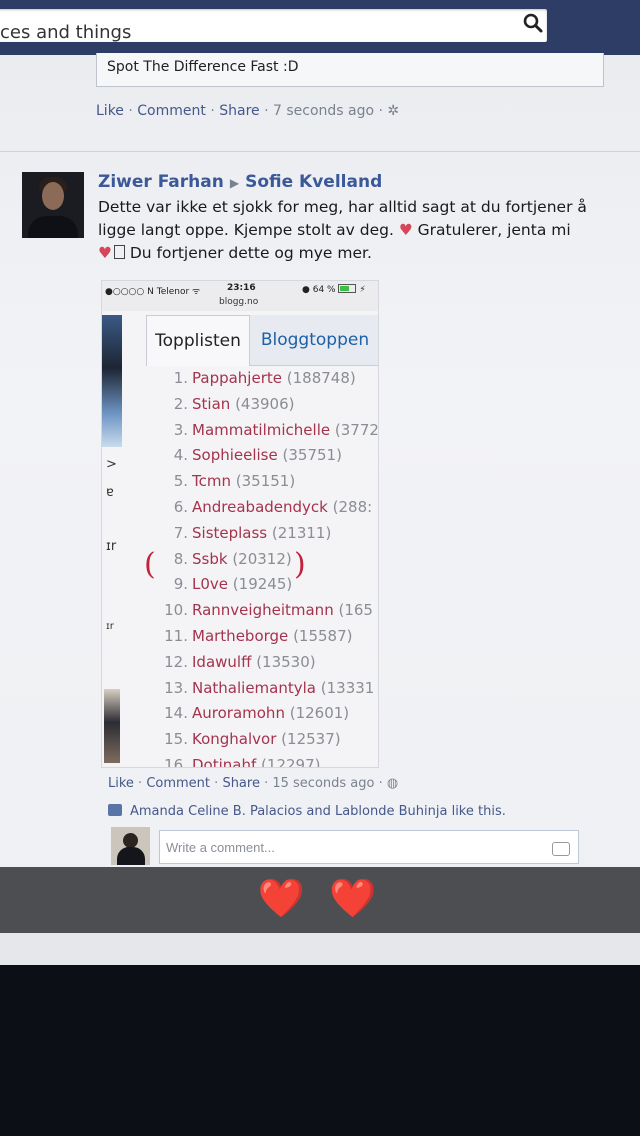  I want to click on visitor-count: (13331, so click(347, 687).